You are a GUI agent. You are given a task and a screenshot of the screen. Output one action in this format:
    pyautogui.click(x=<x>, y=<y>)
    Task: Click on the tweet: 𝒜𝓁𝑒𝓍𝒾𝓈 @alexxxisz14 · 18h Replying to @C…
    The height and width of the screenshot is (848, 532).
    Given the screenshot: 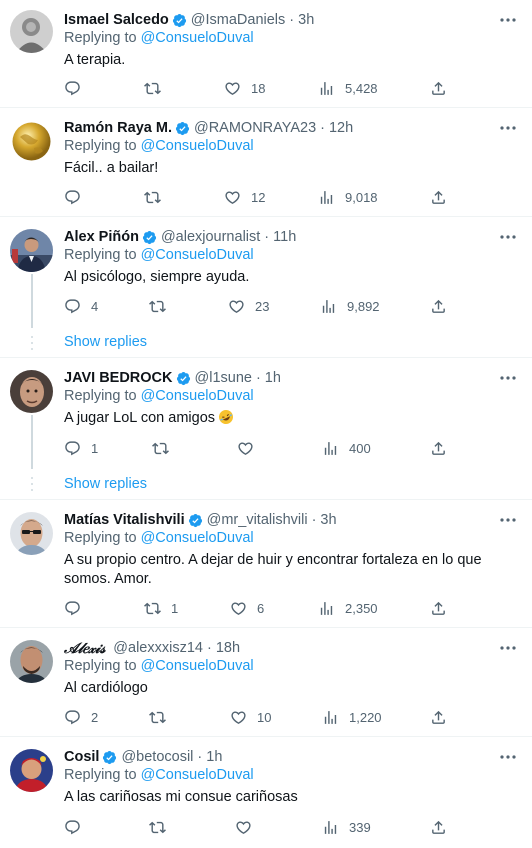 What is the action you would take?
    pyautogui.click(x=266, y=682)
    